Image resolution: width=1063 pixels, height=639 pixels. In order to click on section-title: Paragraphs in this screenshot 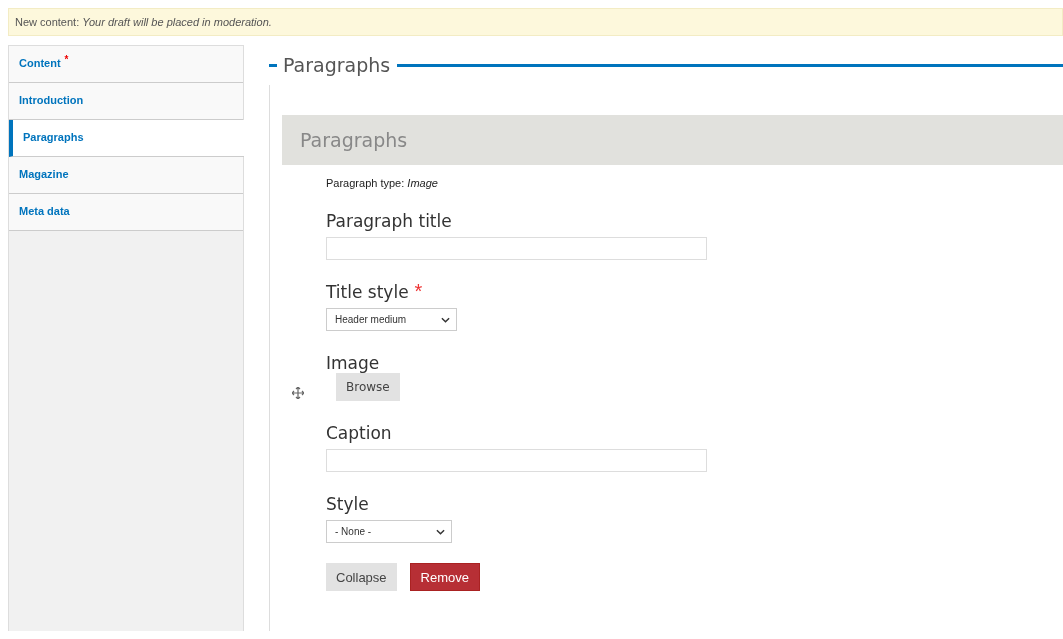, I will do `click(354, 140)`.